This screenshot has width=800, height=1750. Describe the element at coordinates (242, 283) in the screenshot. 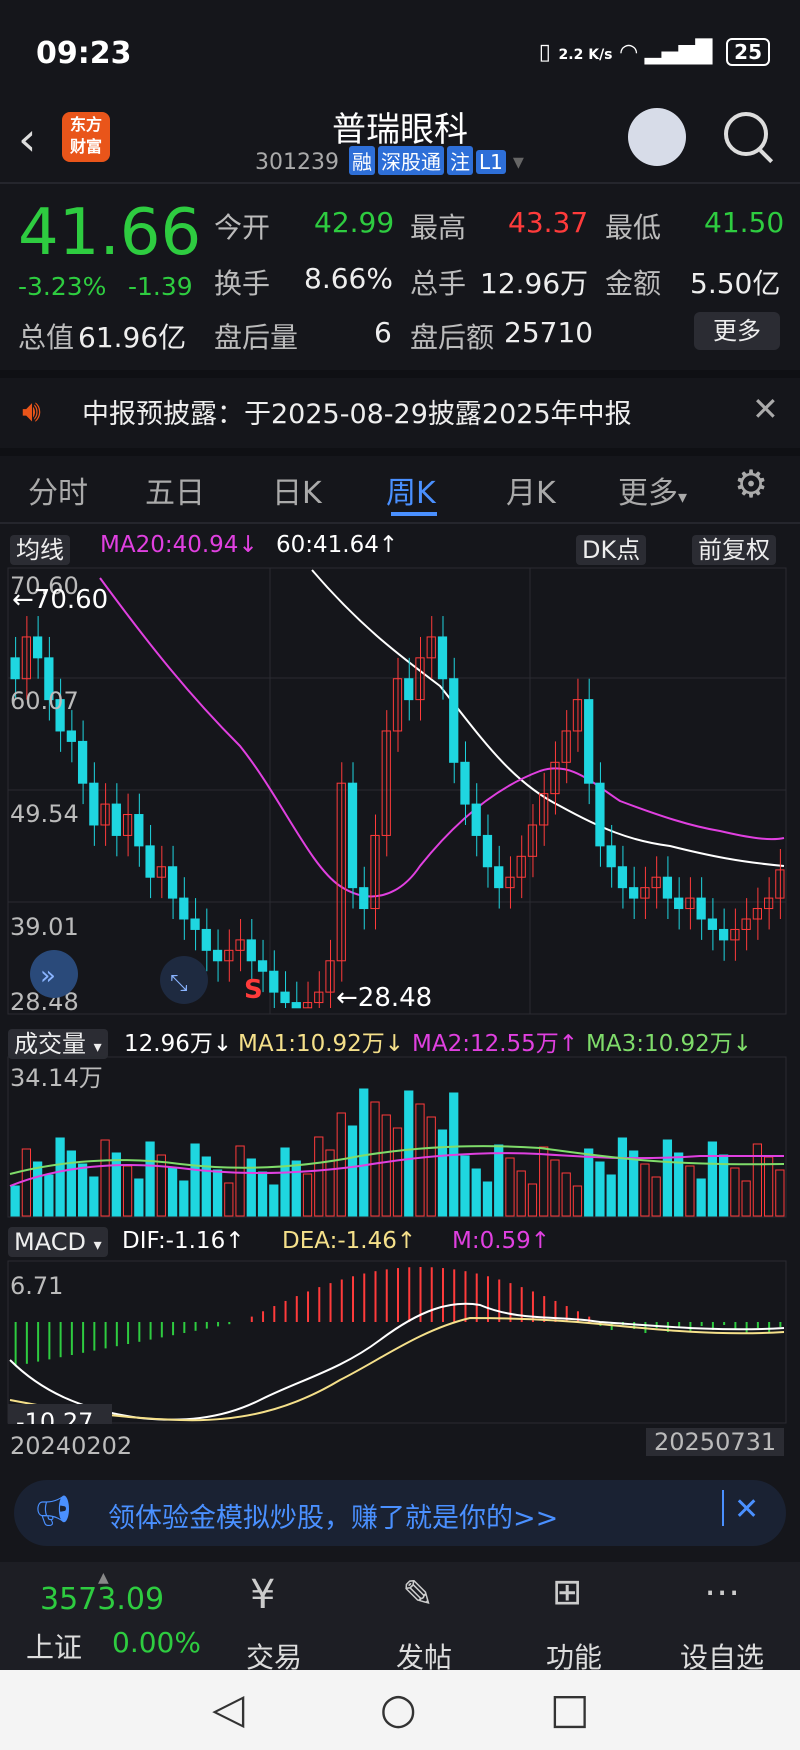

I see `turnover-label: 换手` at that location.